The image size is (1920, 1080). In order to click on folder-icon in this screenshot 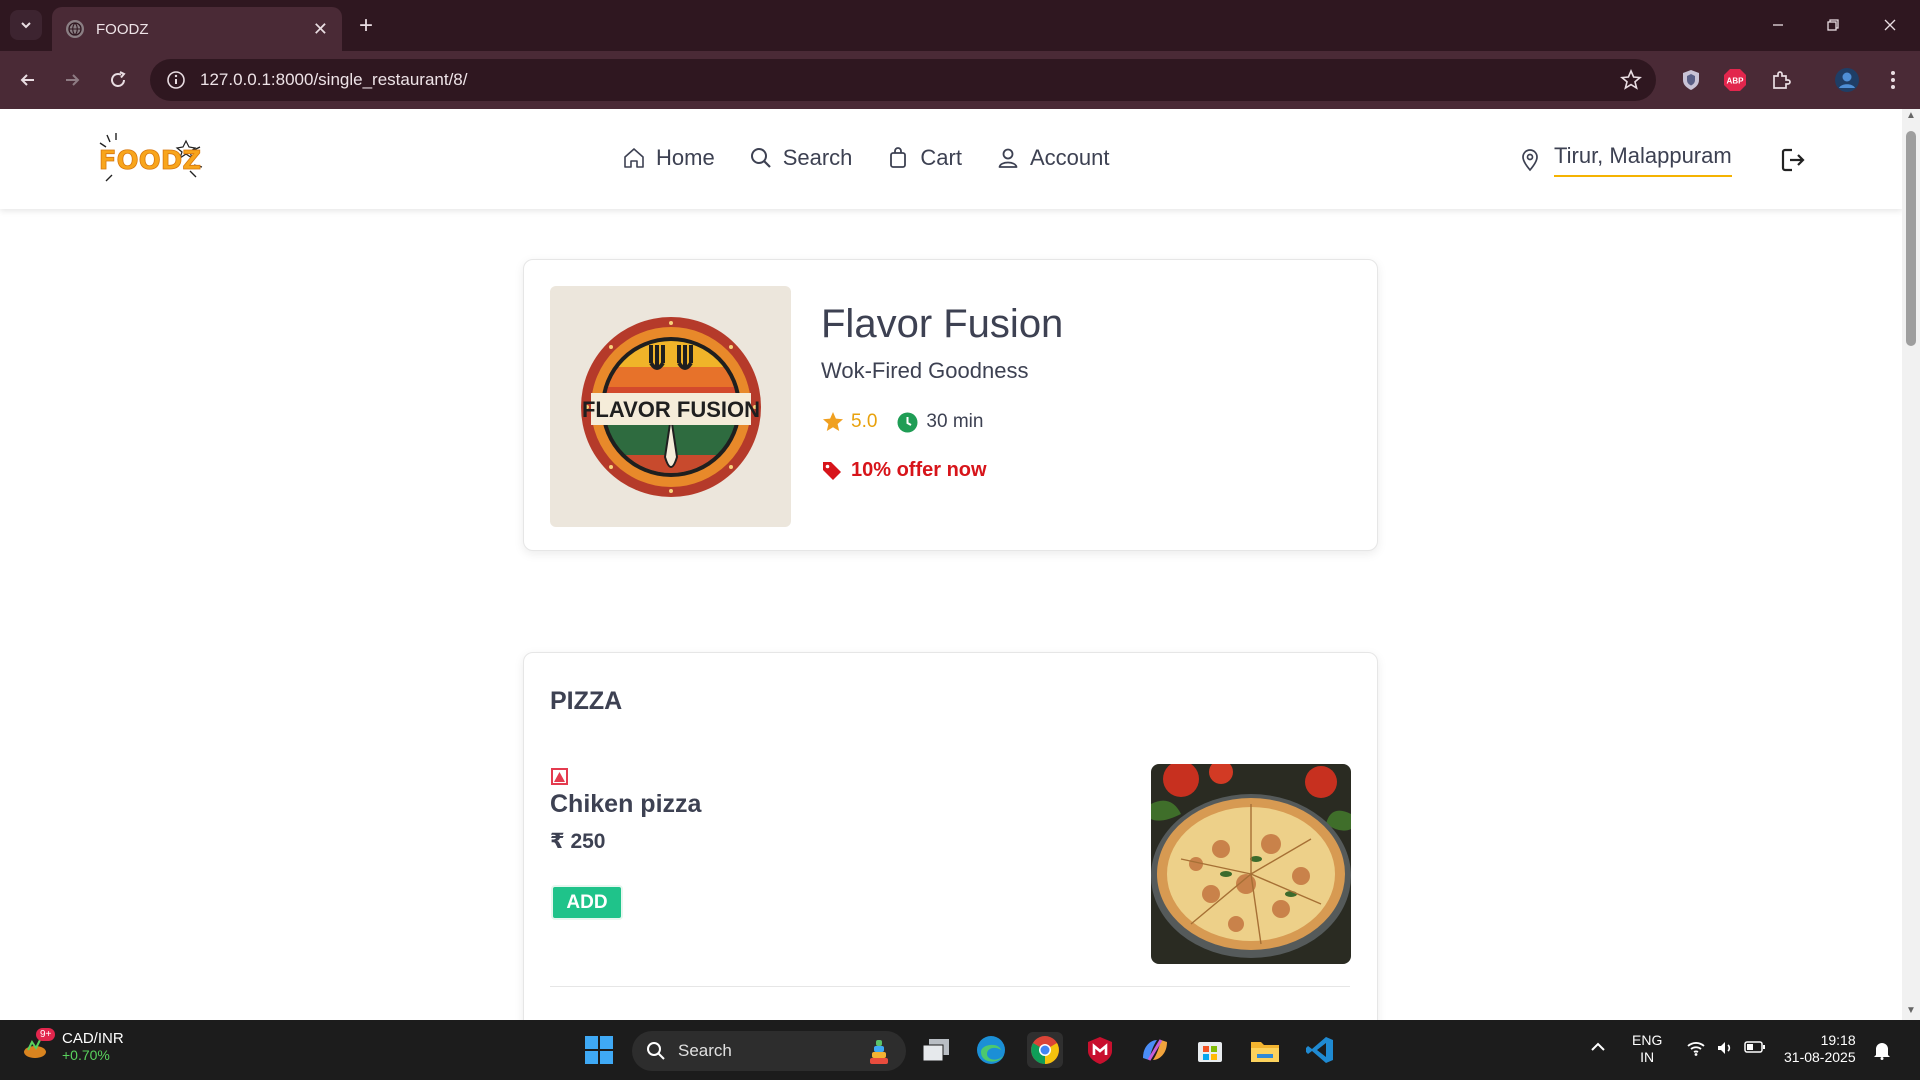, I will do `click(1265, 1052)`.